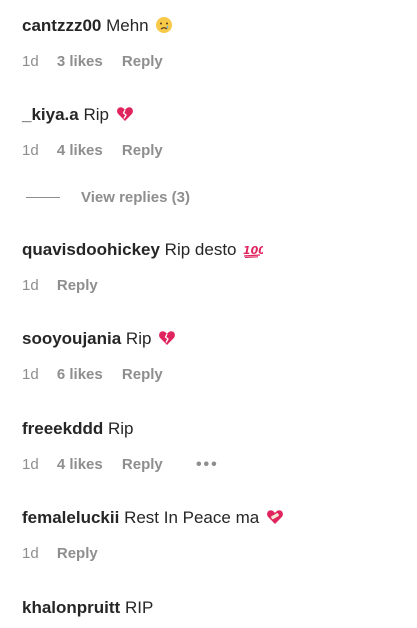  What do you see at coordinates (61, 25) in the screenshot?
I see `comment-username: cantzzz00` at bounding box center [61, 25].